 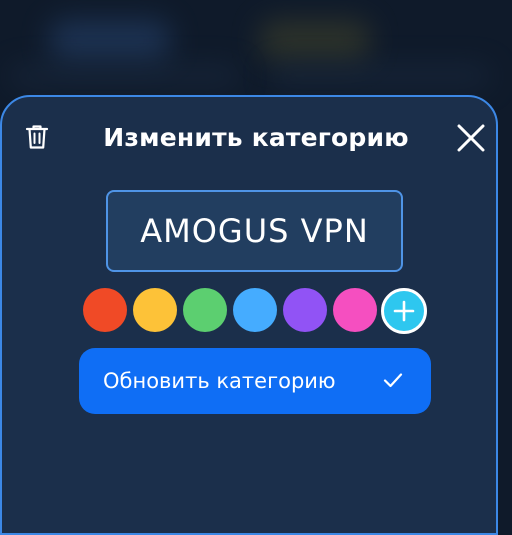 What do you see at coordinates (471, 138) in the screenshot?
I see `close-icon` at bounding box center [471, 138].